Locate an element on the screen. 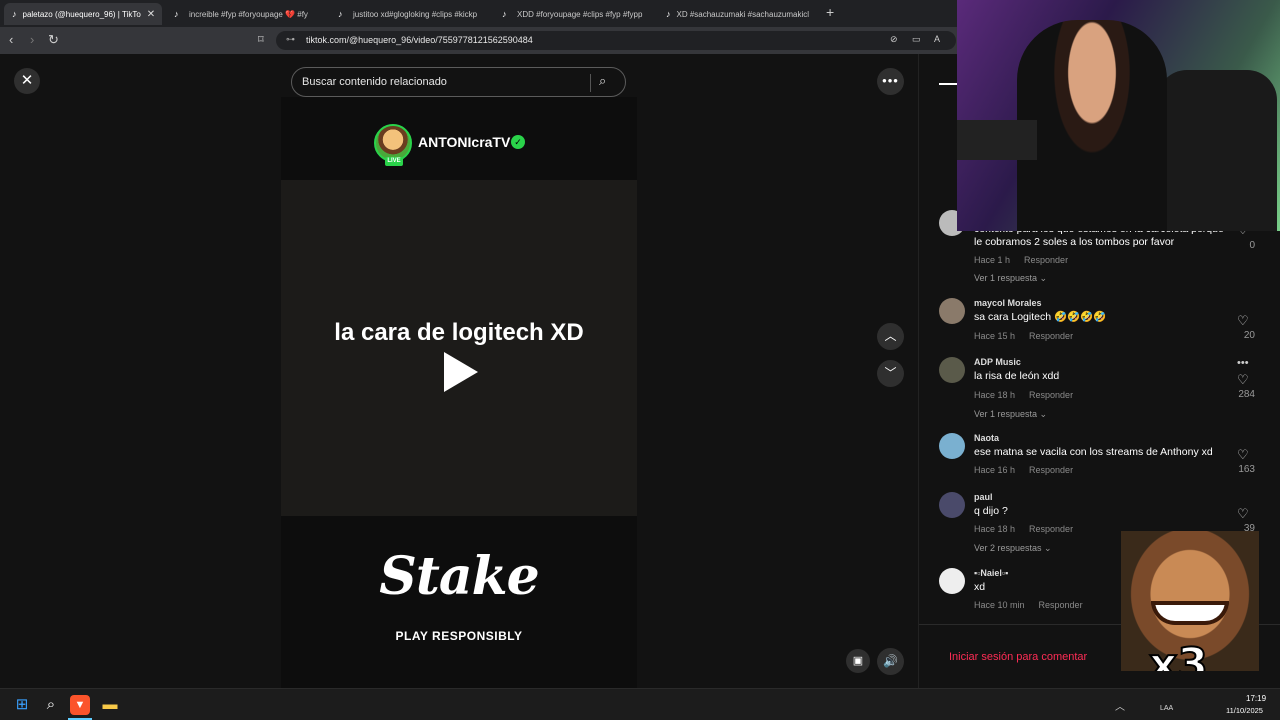  close-video-button: ✕ is located at coordinates (27, 81).